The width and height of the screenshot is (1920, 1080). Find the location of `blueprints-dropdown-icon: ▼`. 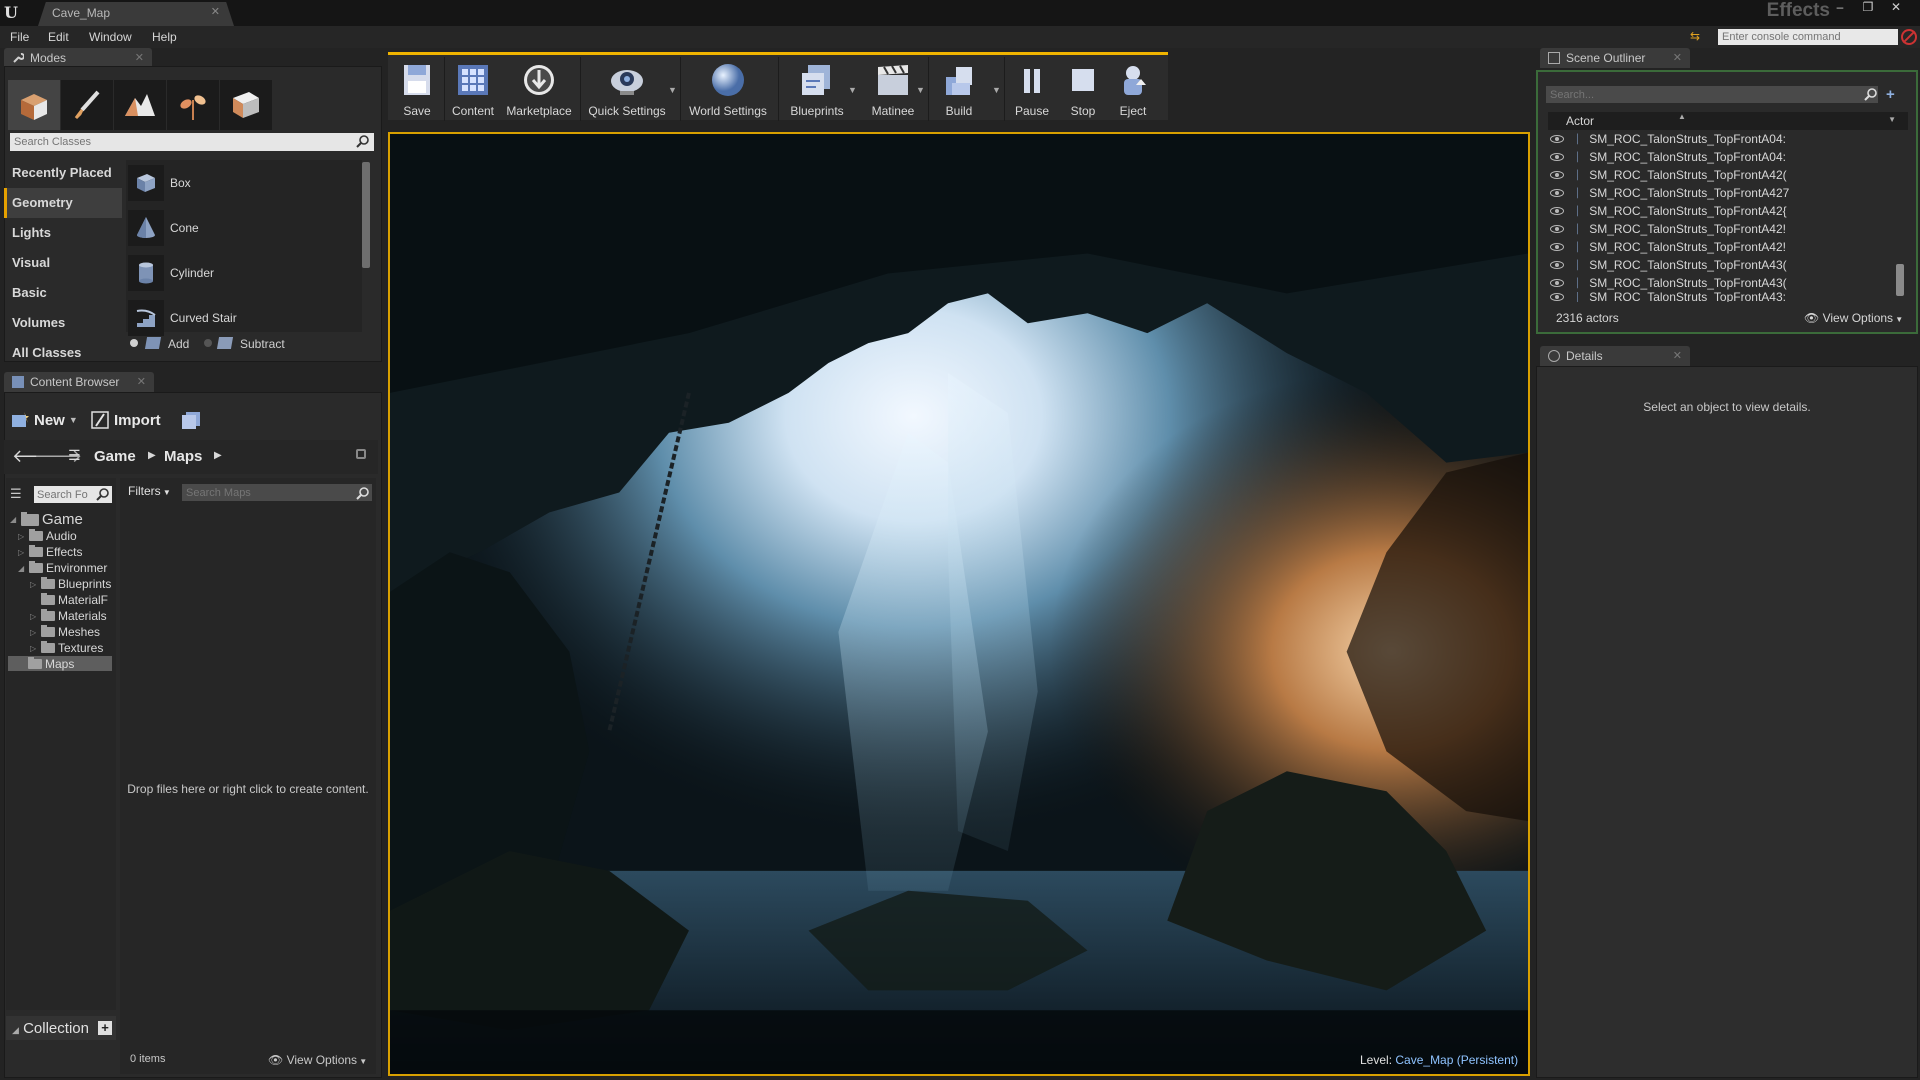

blueprints-dropdown-icon: ▼ is located at coordinates (852, 90).